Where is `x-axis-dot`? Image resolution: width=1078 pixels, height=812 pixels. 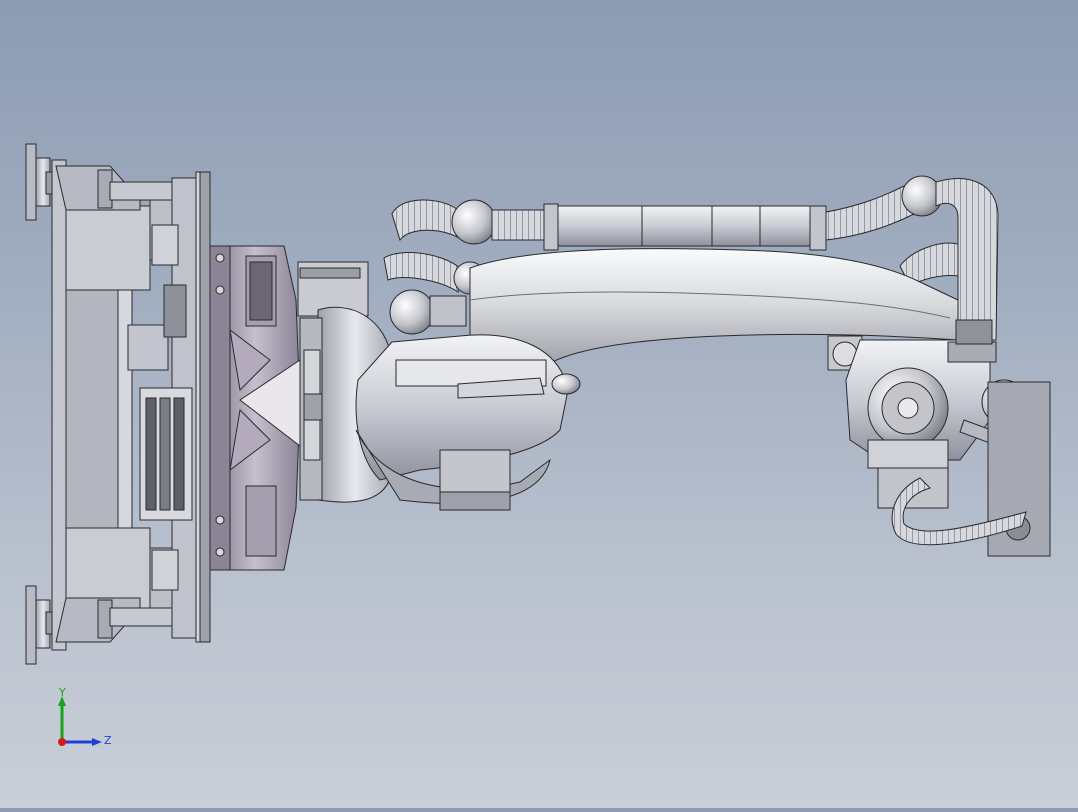
x-axis-dot is located at coordinates (62, 742).